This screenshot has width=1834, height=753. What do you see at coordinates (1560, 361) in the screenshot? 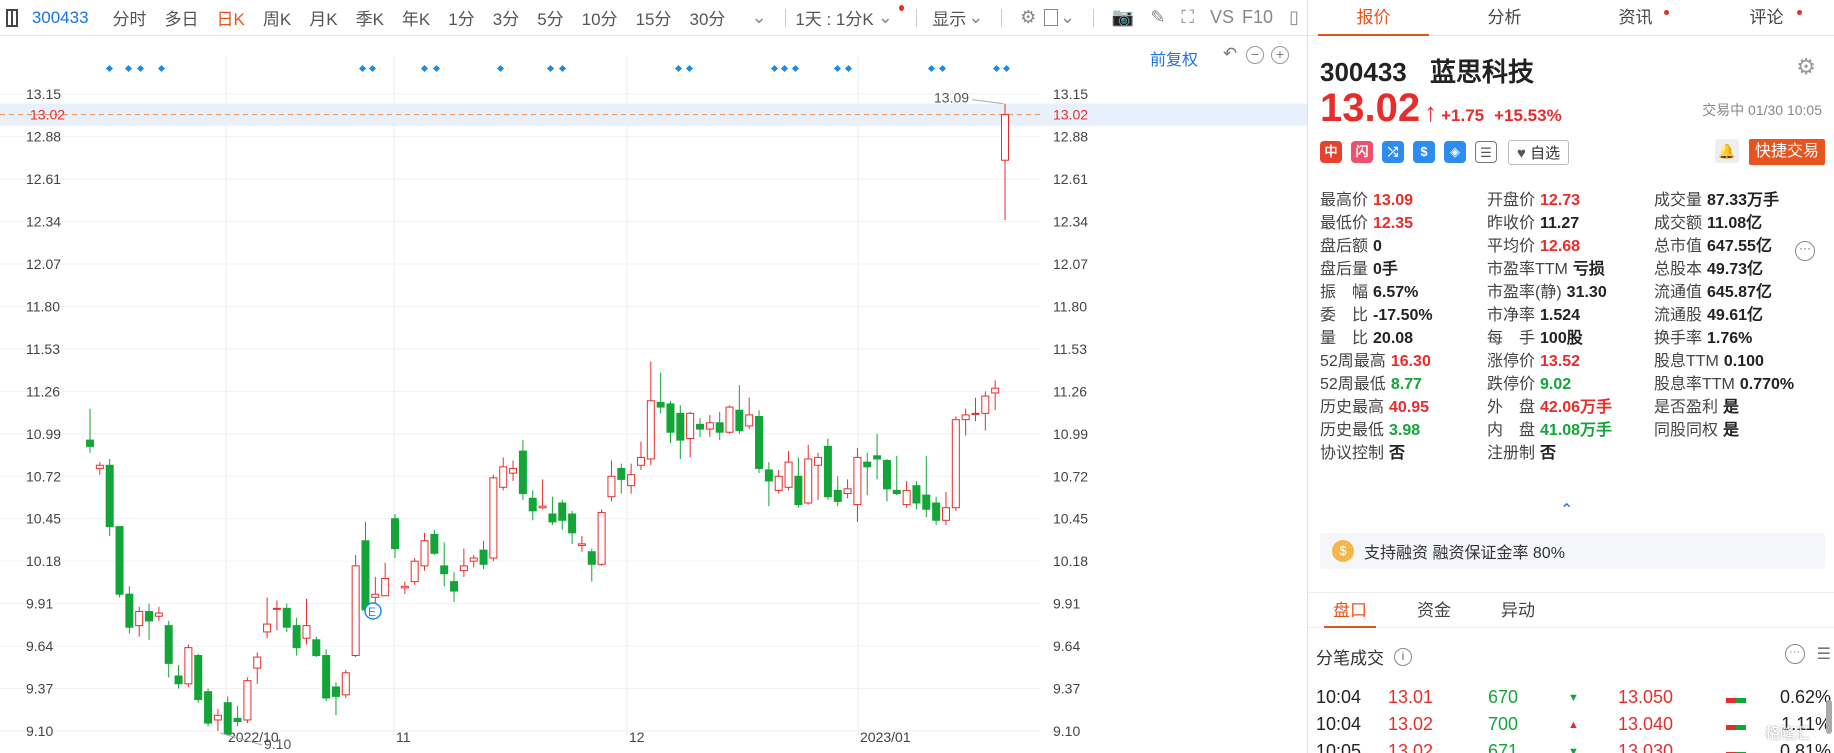
I see `stat-value: 13.52` at bounding box center [1560, 361].